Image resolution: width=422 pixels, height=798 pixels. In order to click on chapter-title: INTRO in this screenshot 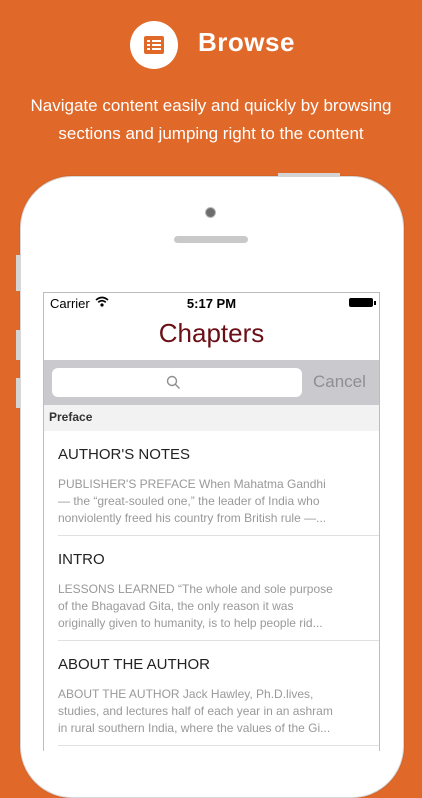, I will do `click(81, 559)`.